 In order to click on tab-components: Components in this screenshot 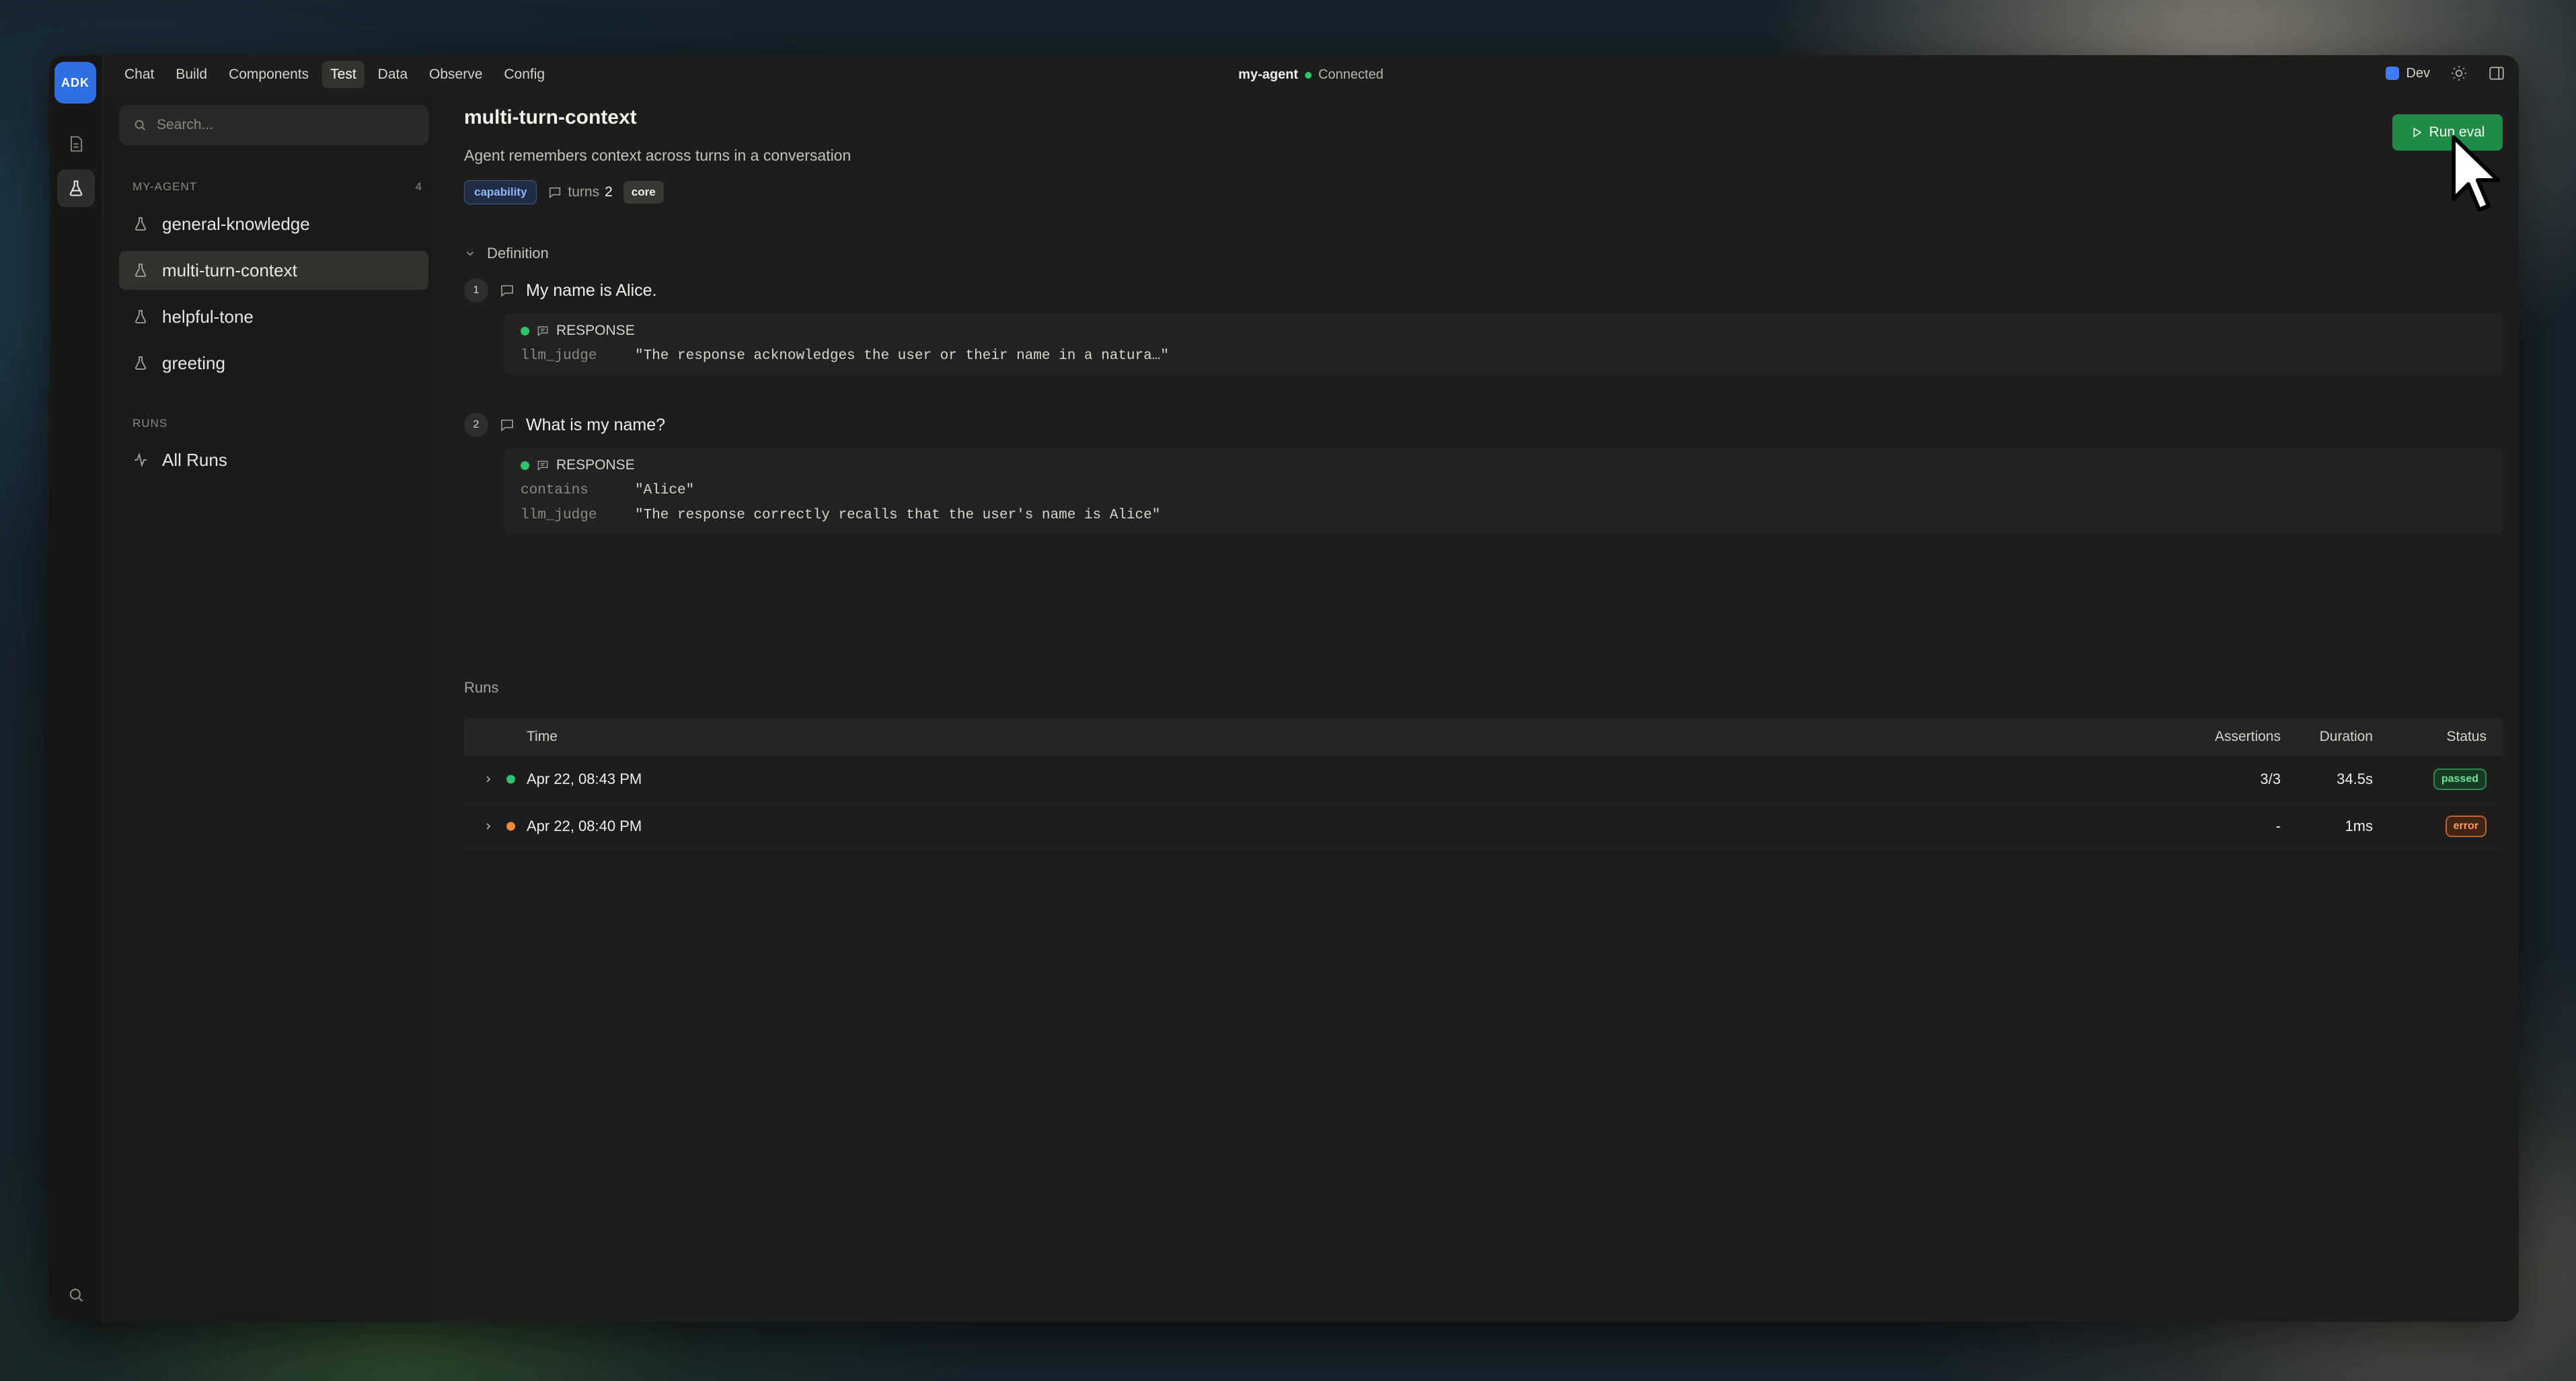, I will do `click(269, 74)`.